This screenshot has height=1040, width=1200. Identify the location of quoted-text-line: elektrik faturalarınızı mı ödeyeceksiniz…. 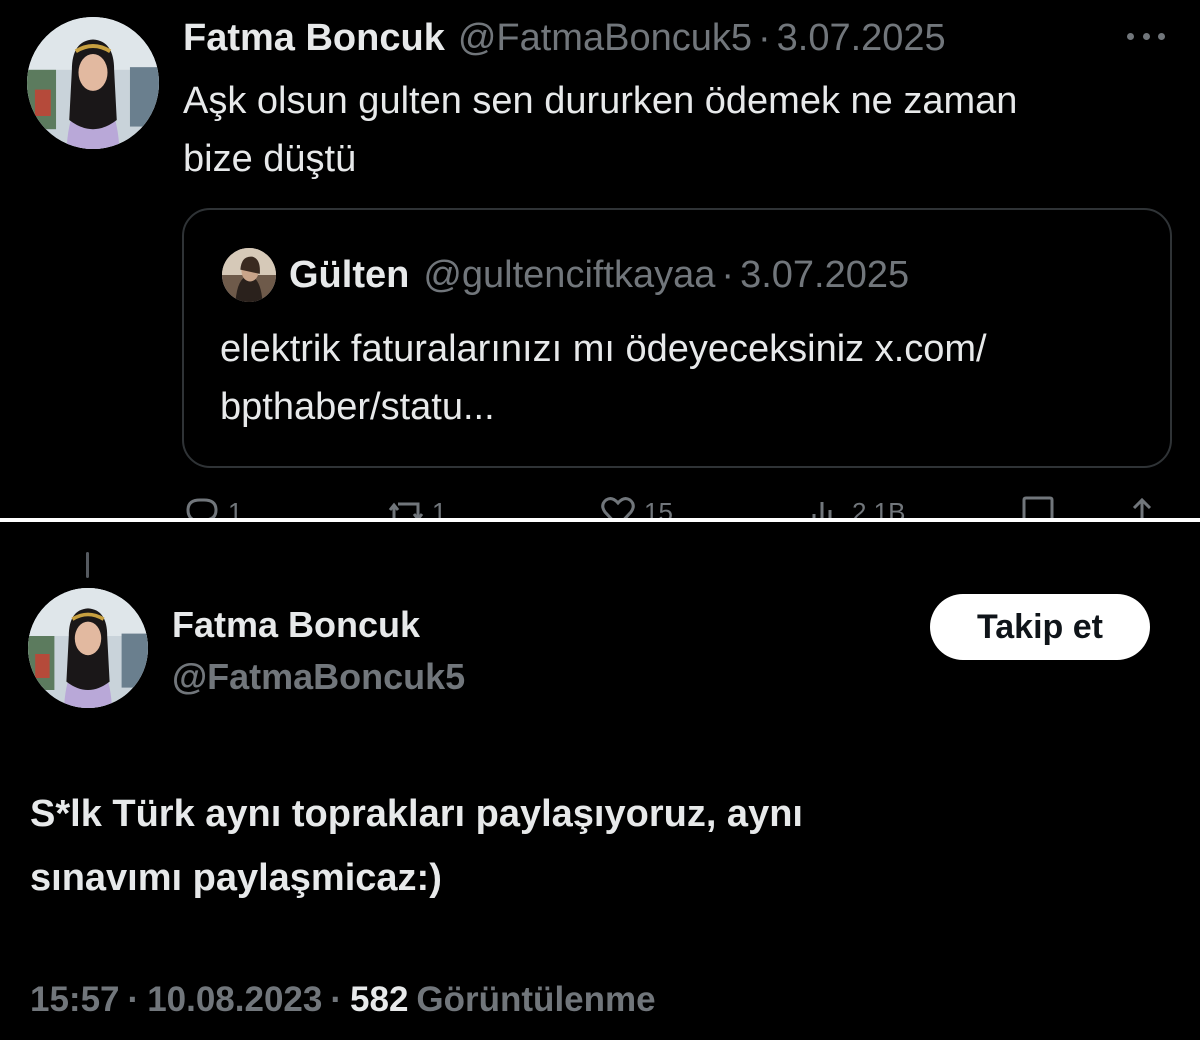
(603, 349).